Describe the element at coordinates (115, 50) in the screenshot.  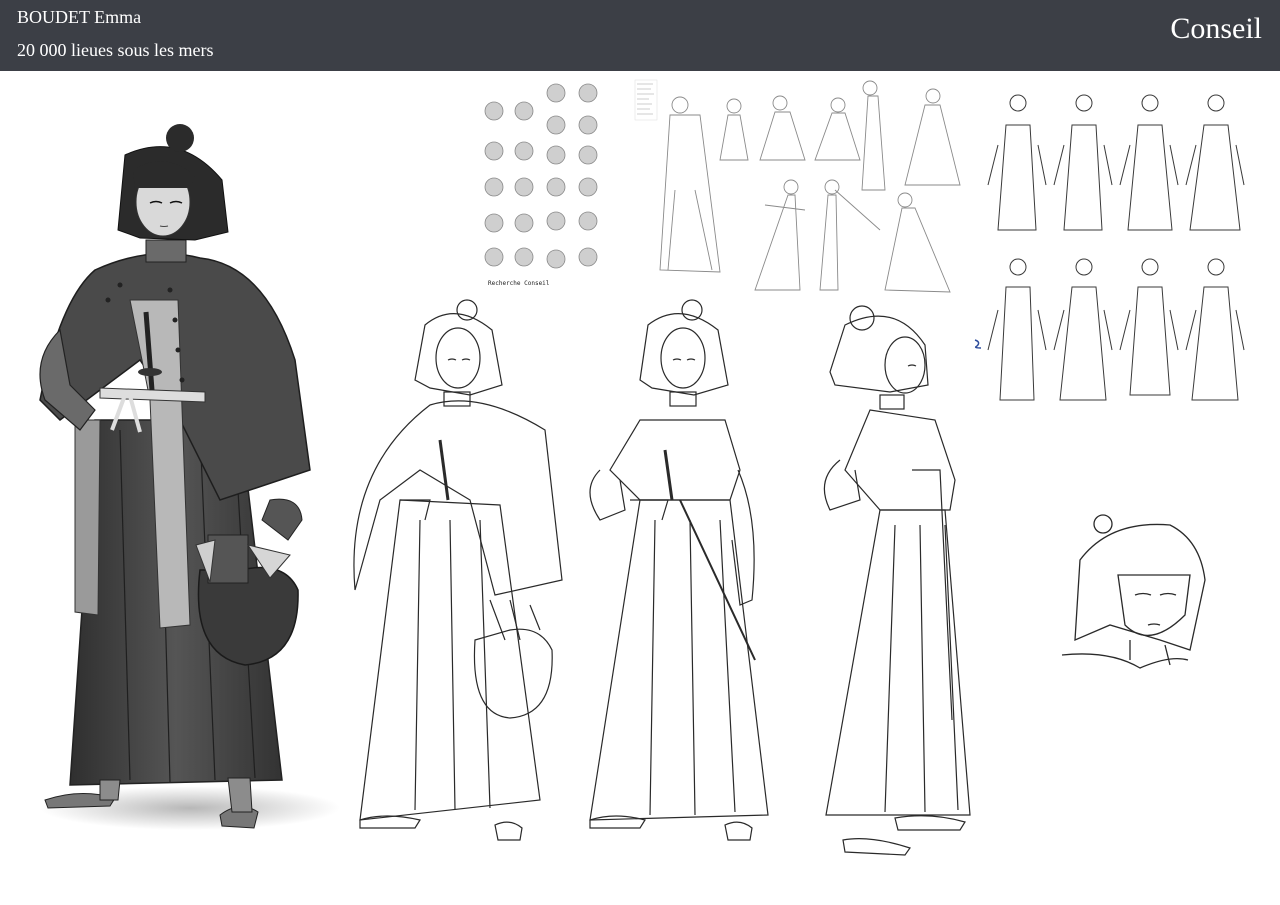
I see `project-title: 20 000 lieues sous les mers` at that location.